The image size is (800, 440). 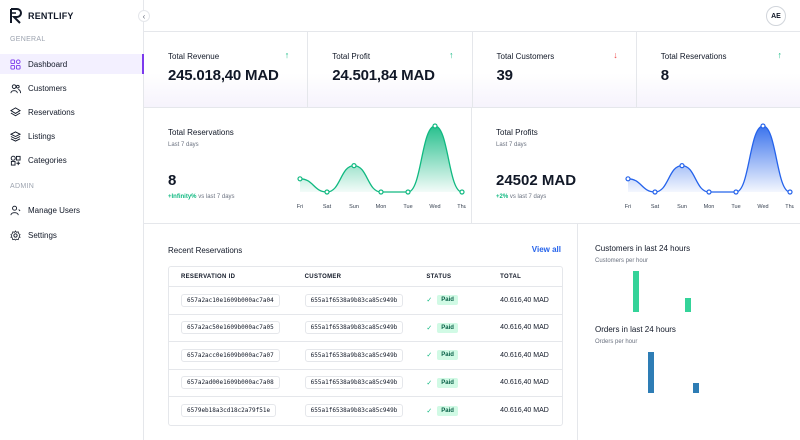 I want to click on categories-icon, so click(x=15, y=160).